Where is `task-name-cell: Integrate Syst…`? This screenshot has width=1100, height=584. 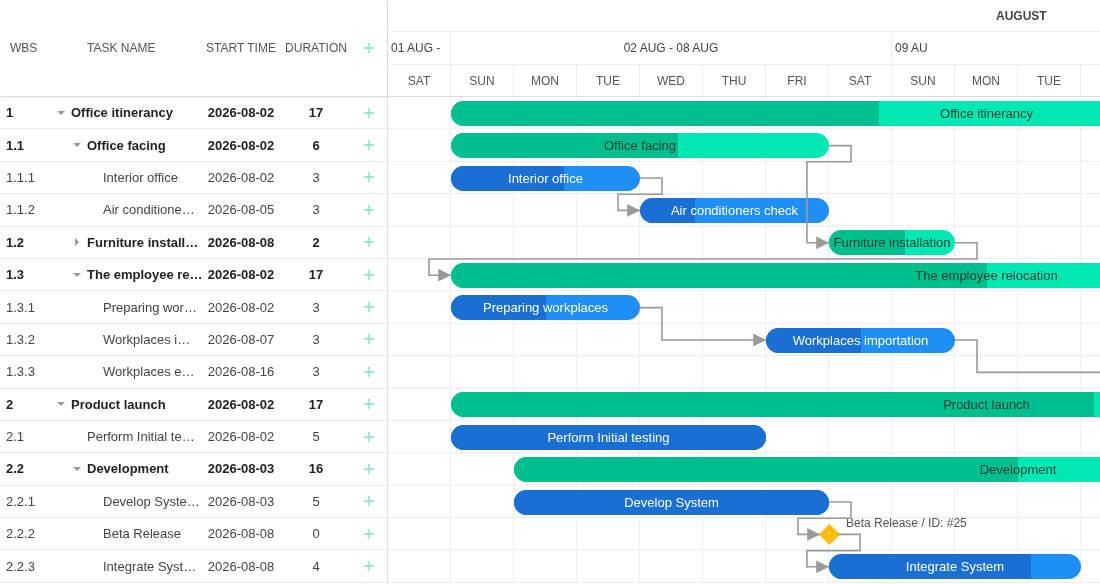 task-name-cell: Integrate Syst… is located at coordinates (150, 566).